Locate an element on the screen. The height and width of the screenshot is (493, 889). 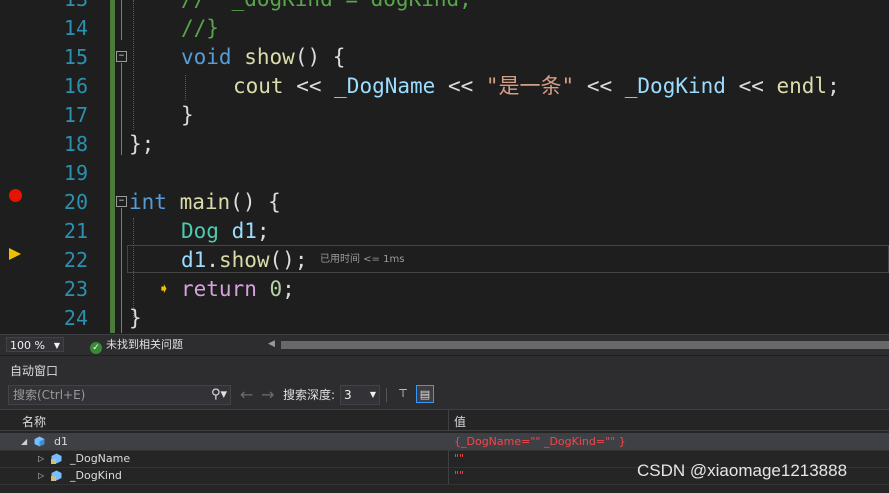
value-column-header: 值 is located at coordinates (460, 421).